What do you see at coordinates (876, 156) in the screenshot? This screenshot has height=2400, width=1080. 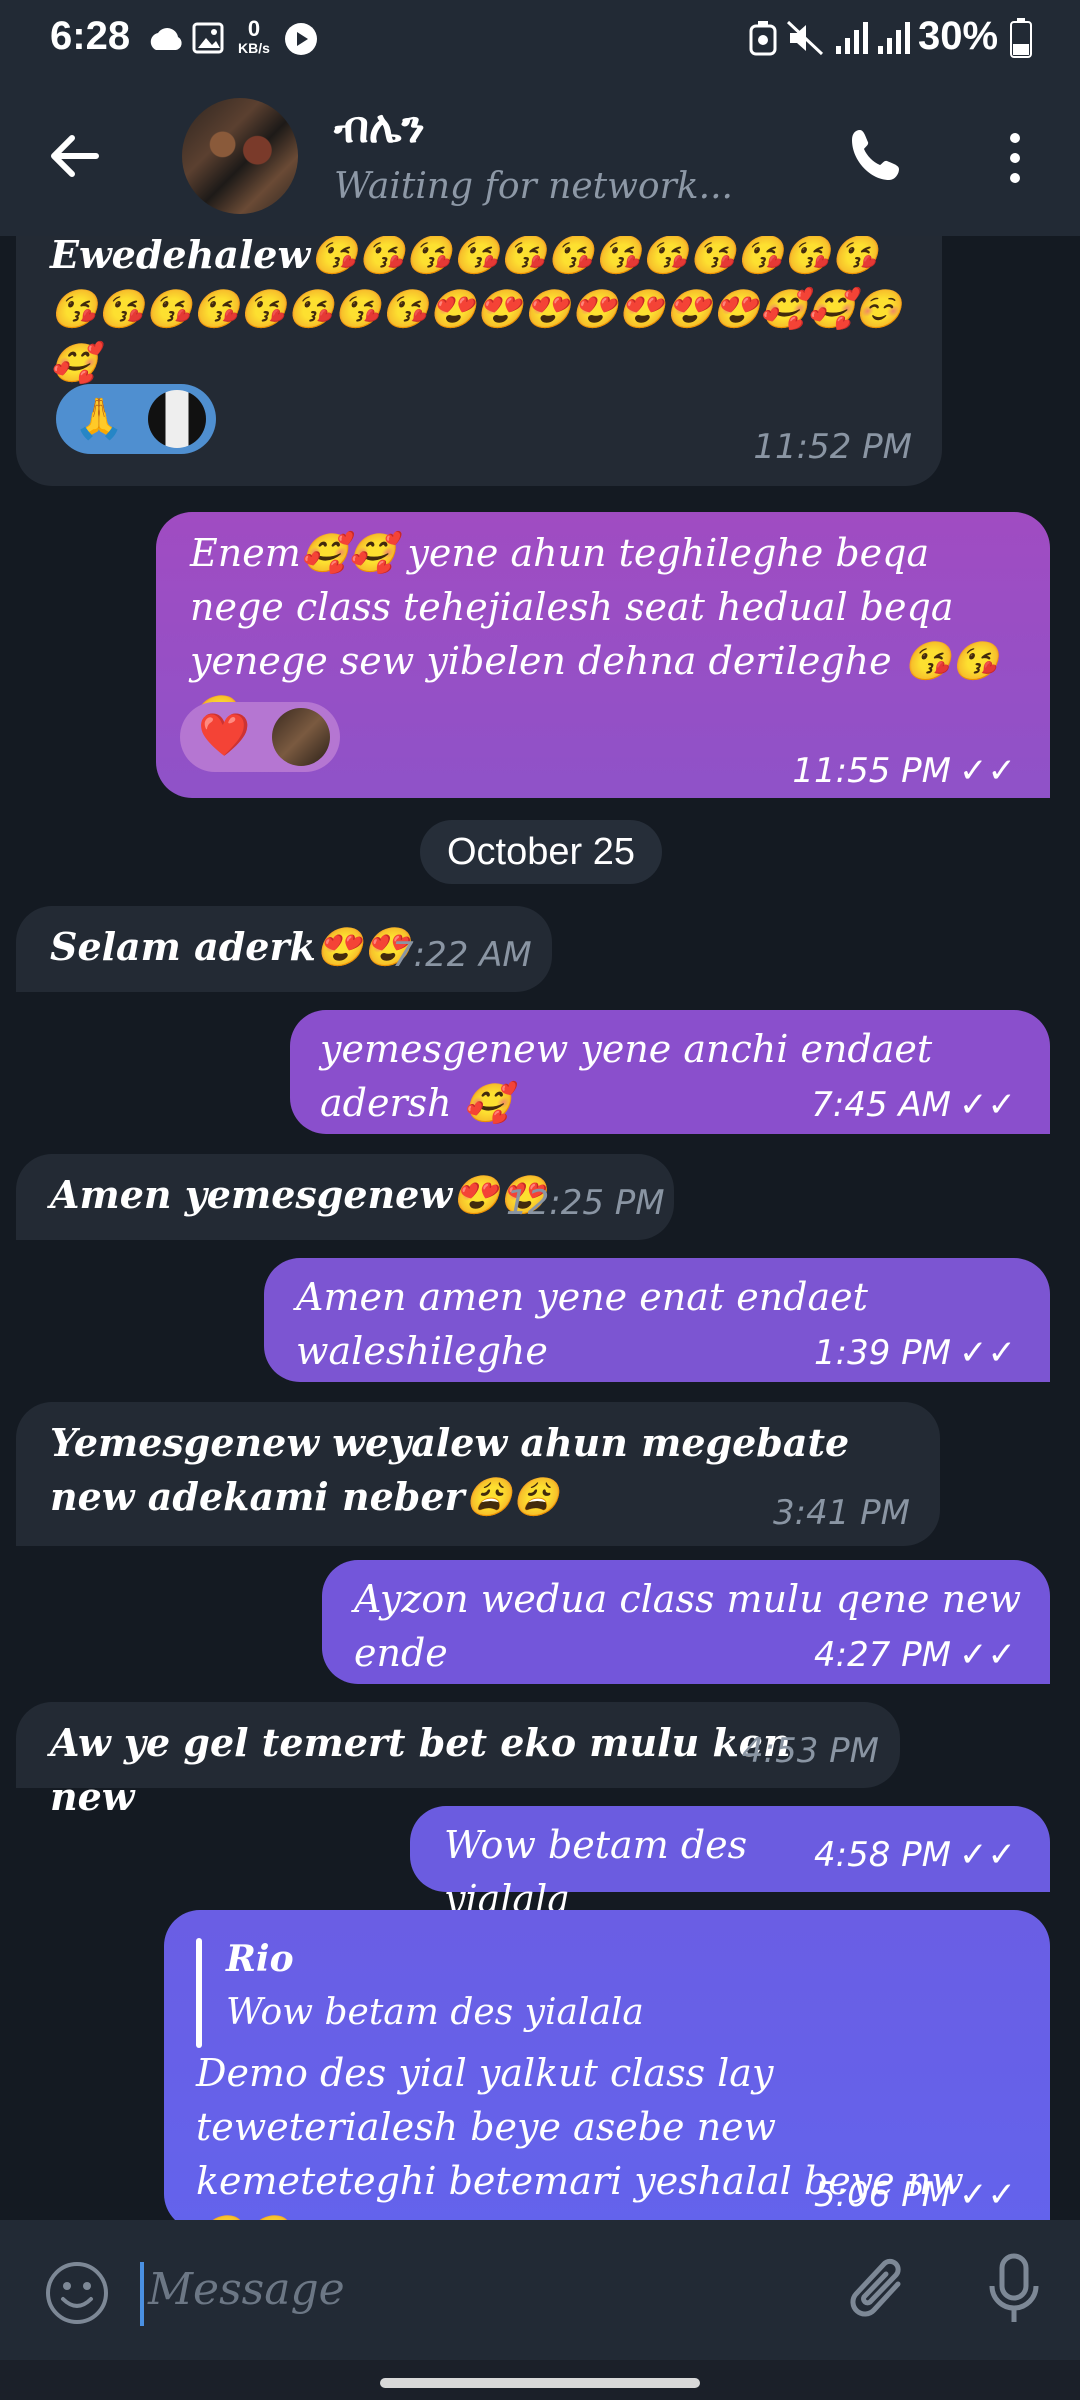 I see `phone-icon` at bounding box center [876, 156].